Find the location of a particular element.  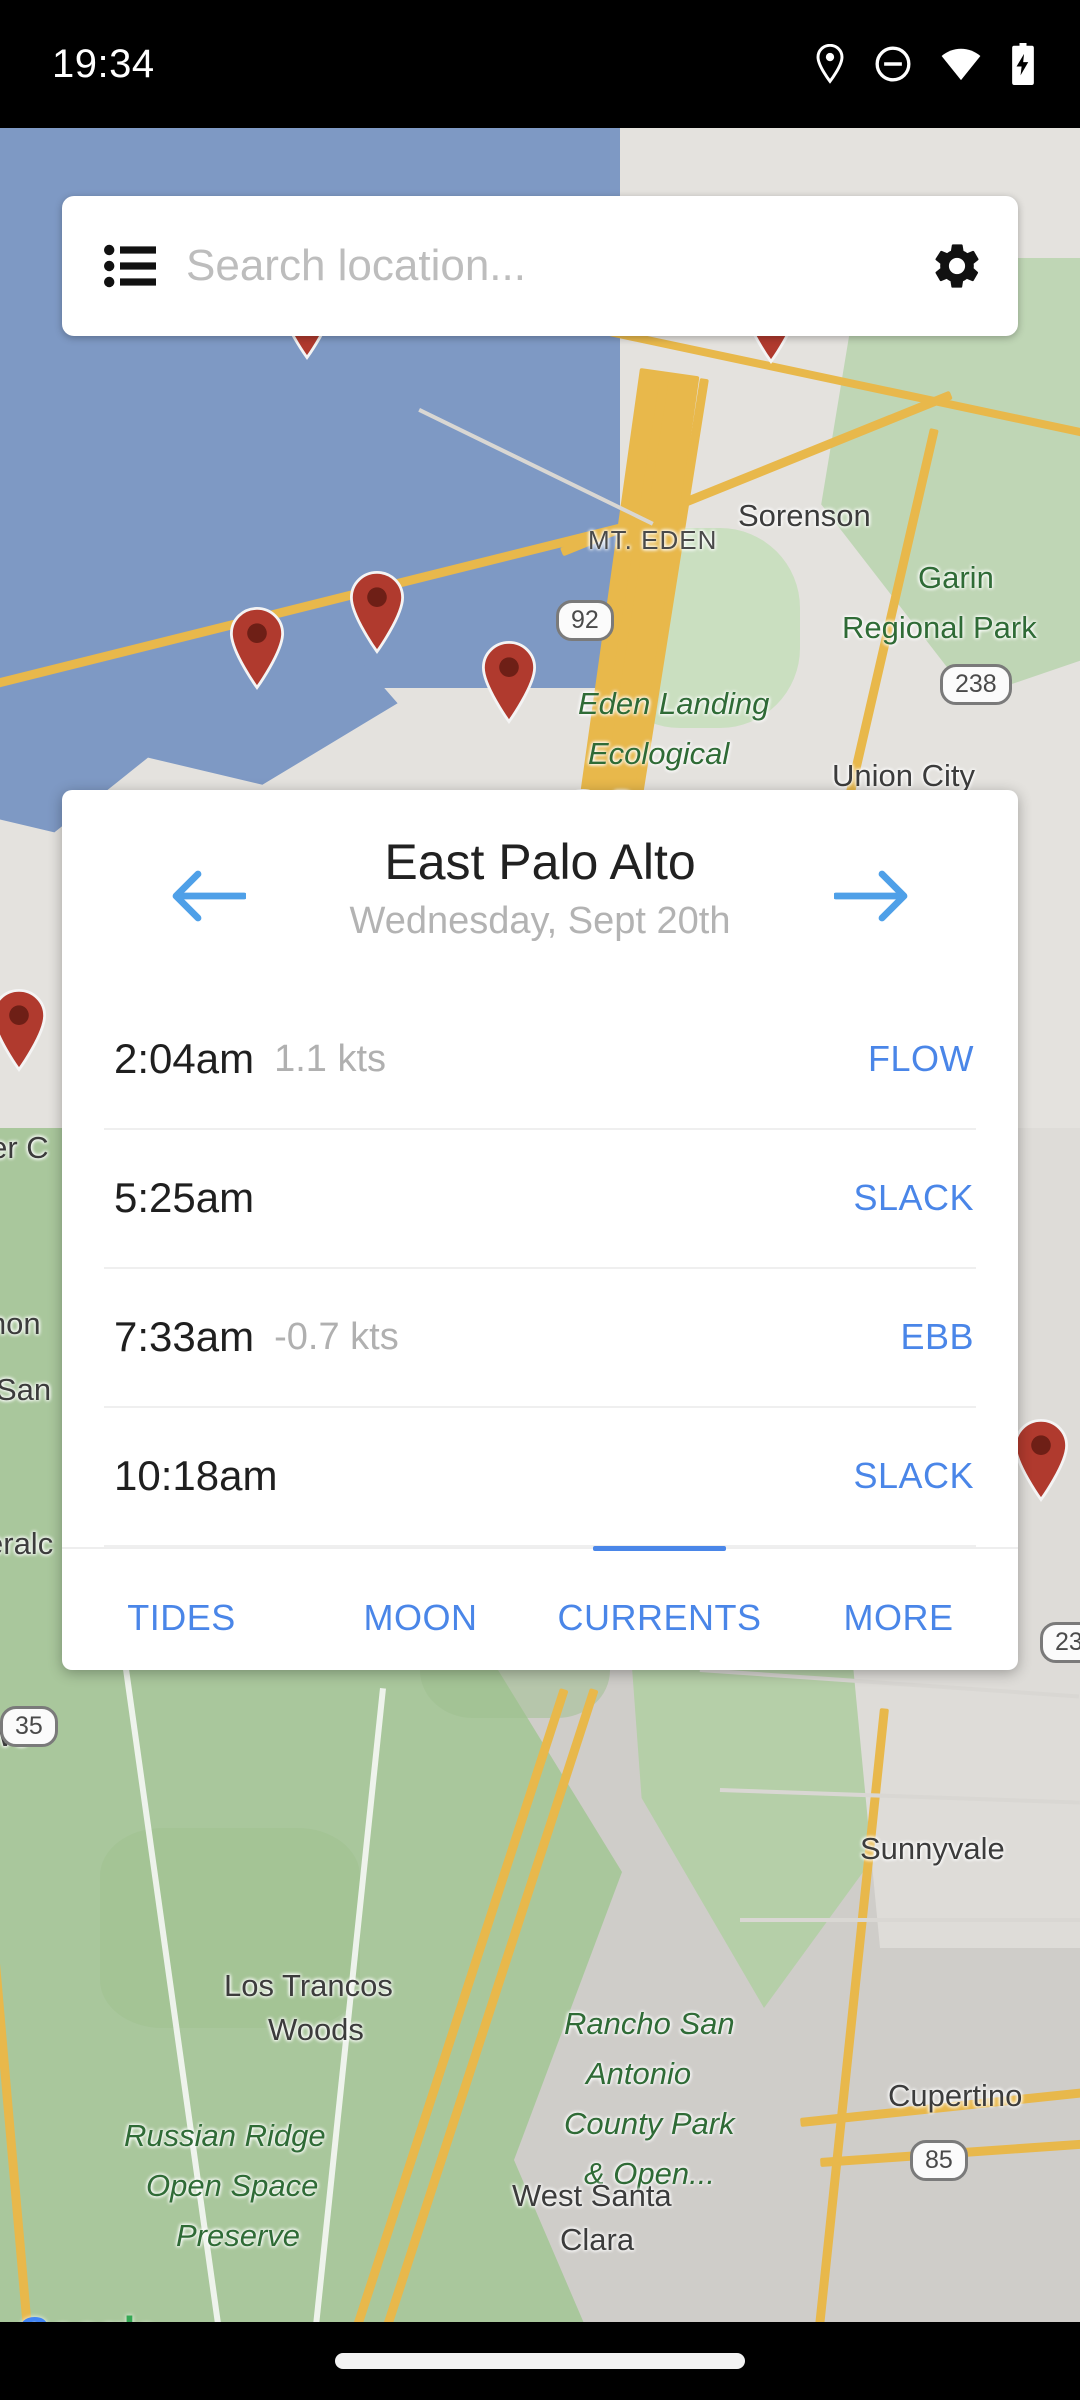

google-logo: Google is located at coordinates (88, 2315).